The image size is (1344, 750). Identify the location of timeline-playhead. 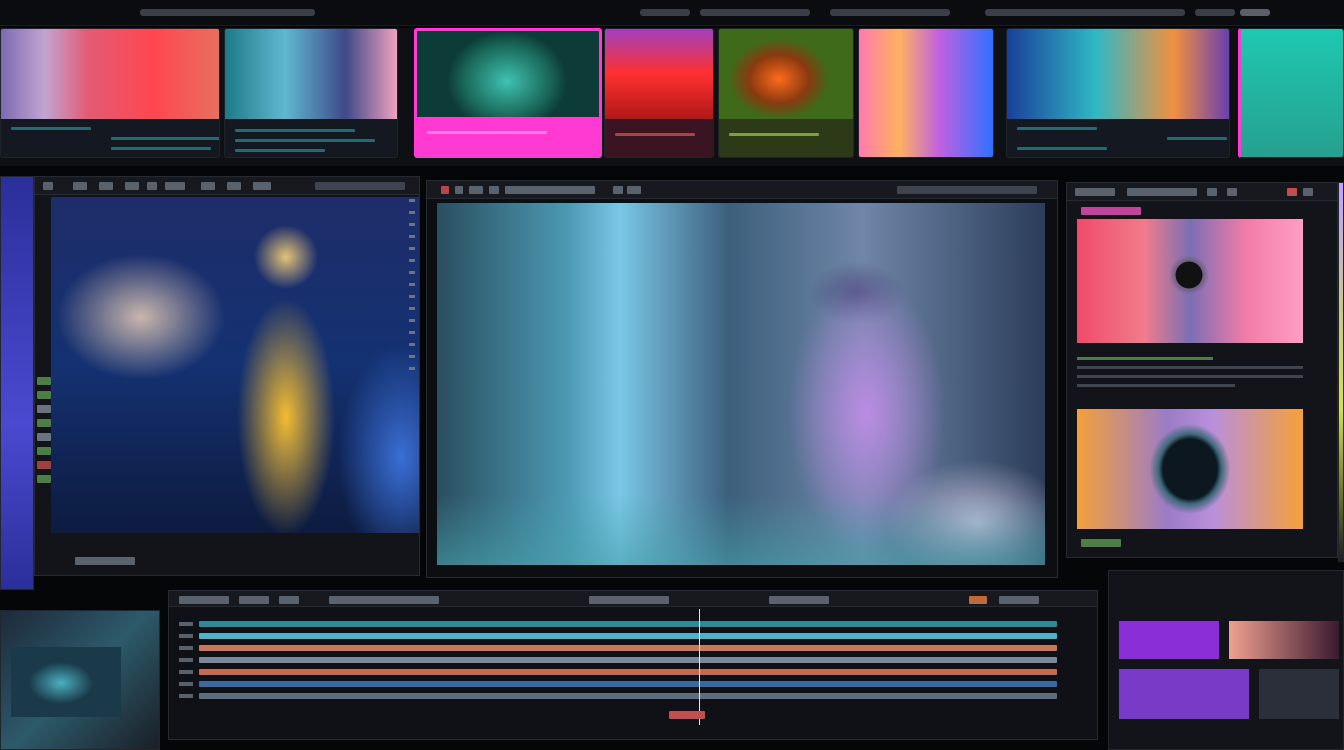
(699, 667).